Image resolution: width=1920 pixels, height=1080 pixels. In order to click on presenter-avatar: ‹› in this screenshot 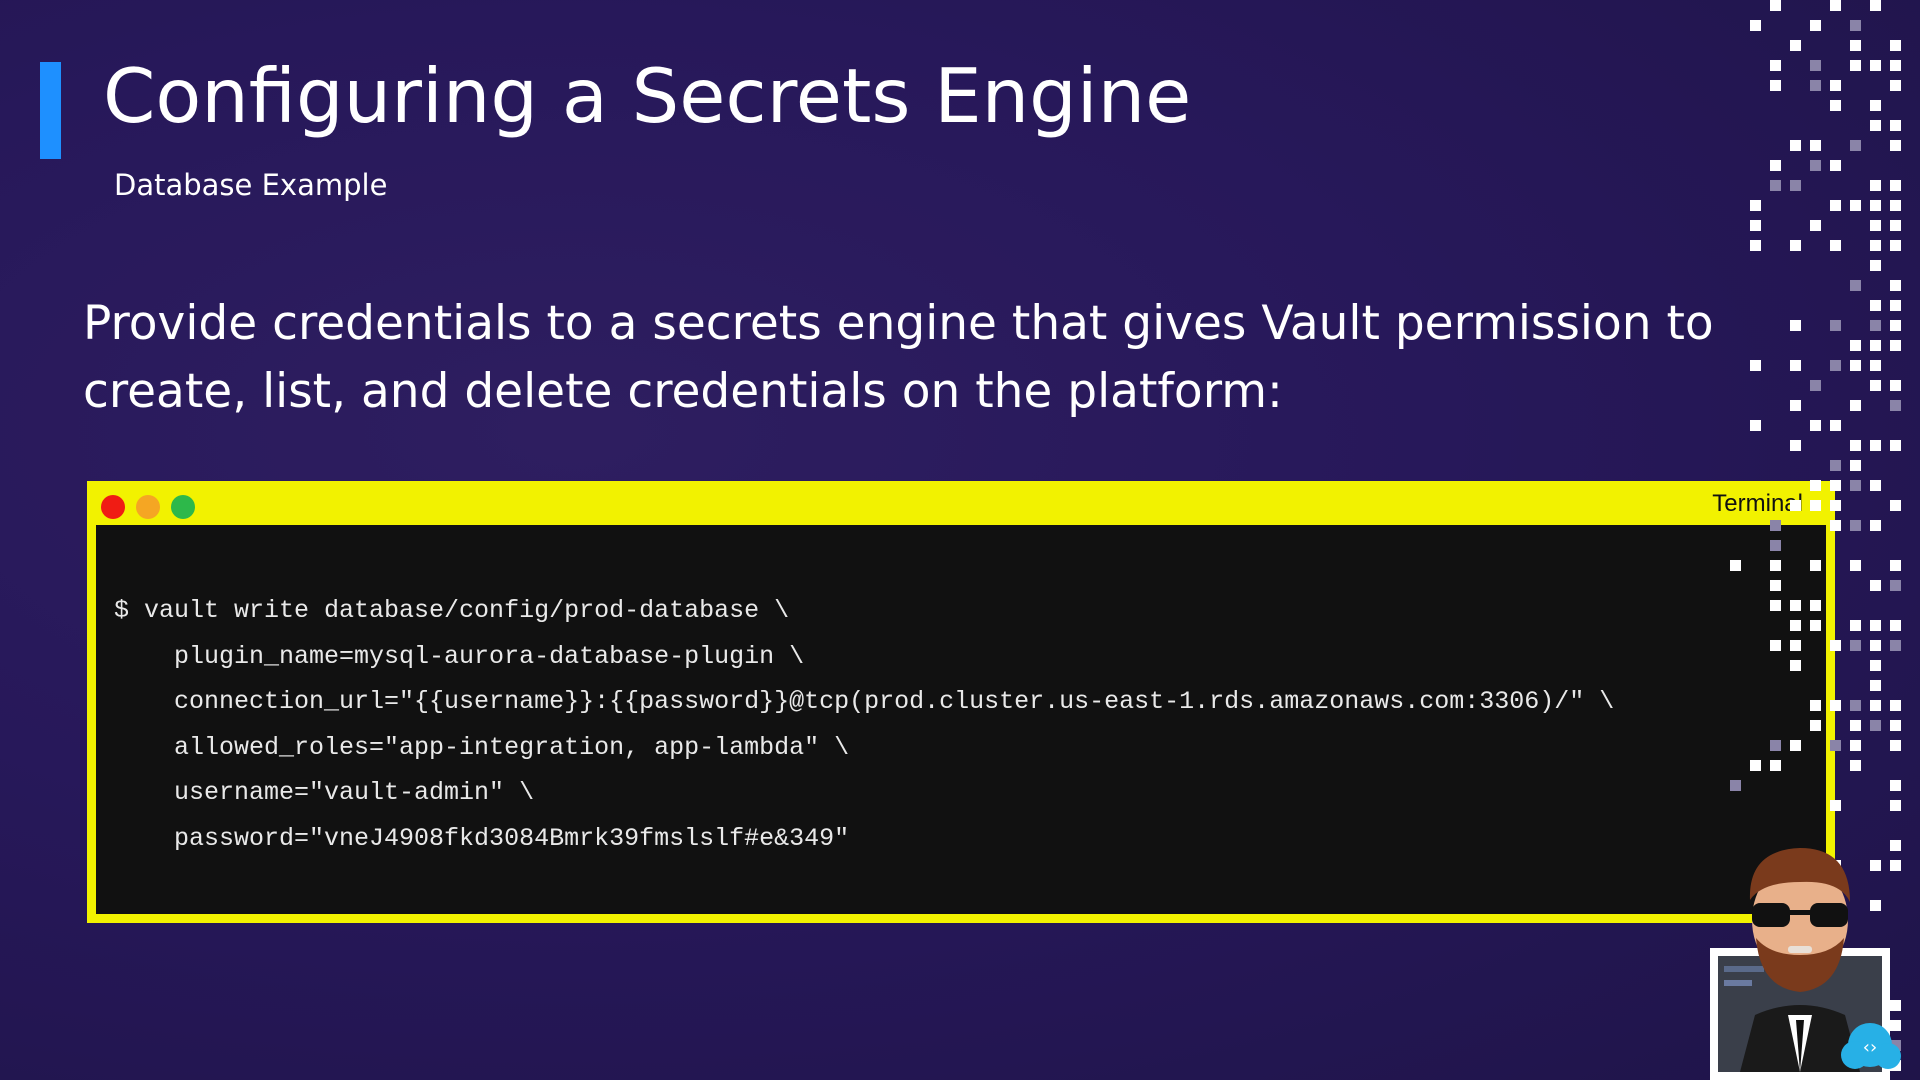, I will do `click(1805, 964)`.